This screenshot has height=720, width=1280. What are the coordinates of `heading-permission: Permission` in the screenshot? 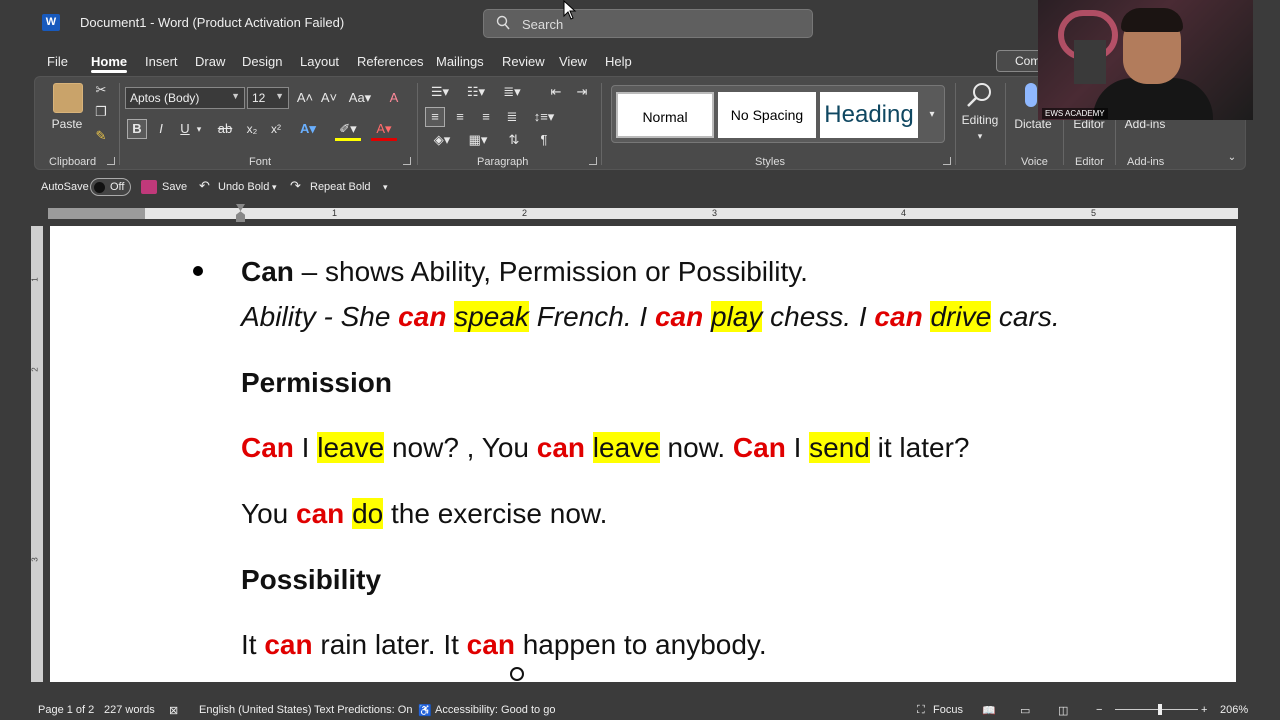 It's located at (316, 383).